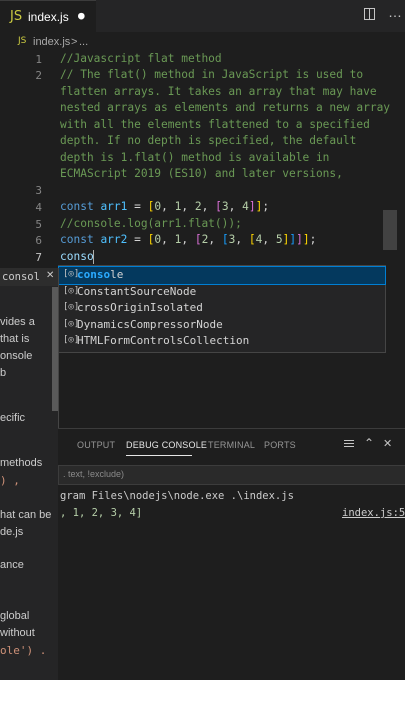 This screenshot has height=720, width=405. I want to click on details-text: vides a, so click(17, 322).